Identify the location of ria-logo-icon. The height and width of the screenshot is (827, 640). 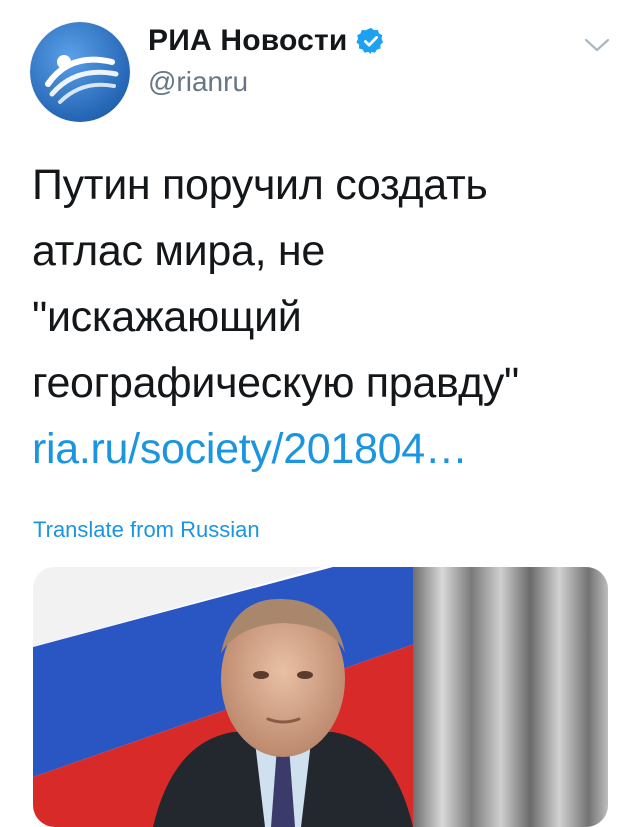
(80, 72).